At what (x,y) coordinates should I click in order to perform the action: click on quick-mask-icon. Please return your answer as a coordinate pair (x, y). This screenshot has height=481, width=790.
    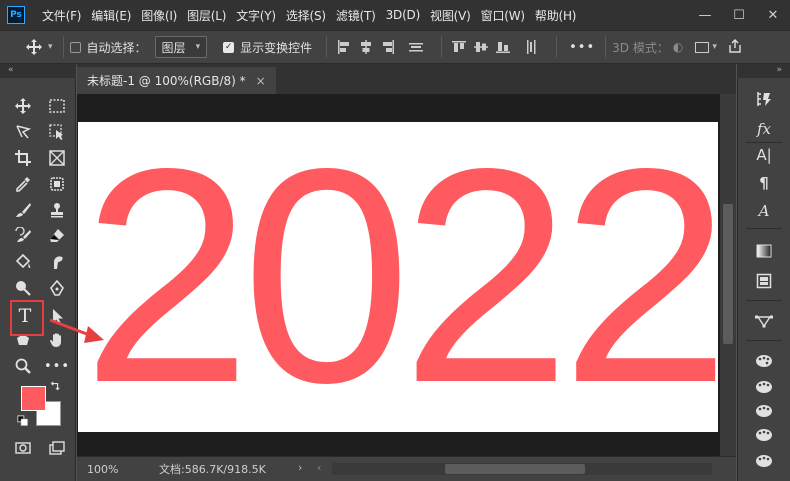
    Looking at the image, I should click on (23, 448).